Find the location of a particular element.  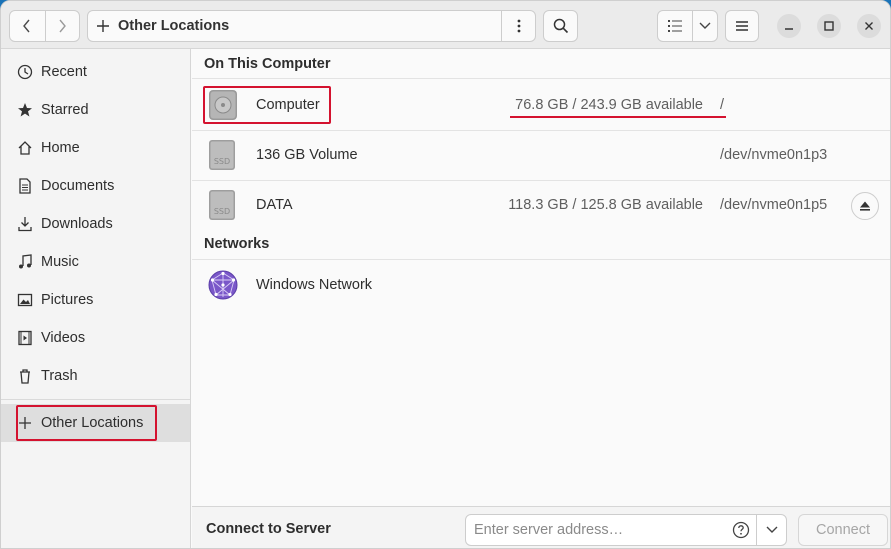

list-view-icon is located at coordinates (675, 26).